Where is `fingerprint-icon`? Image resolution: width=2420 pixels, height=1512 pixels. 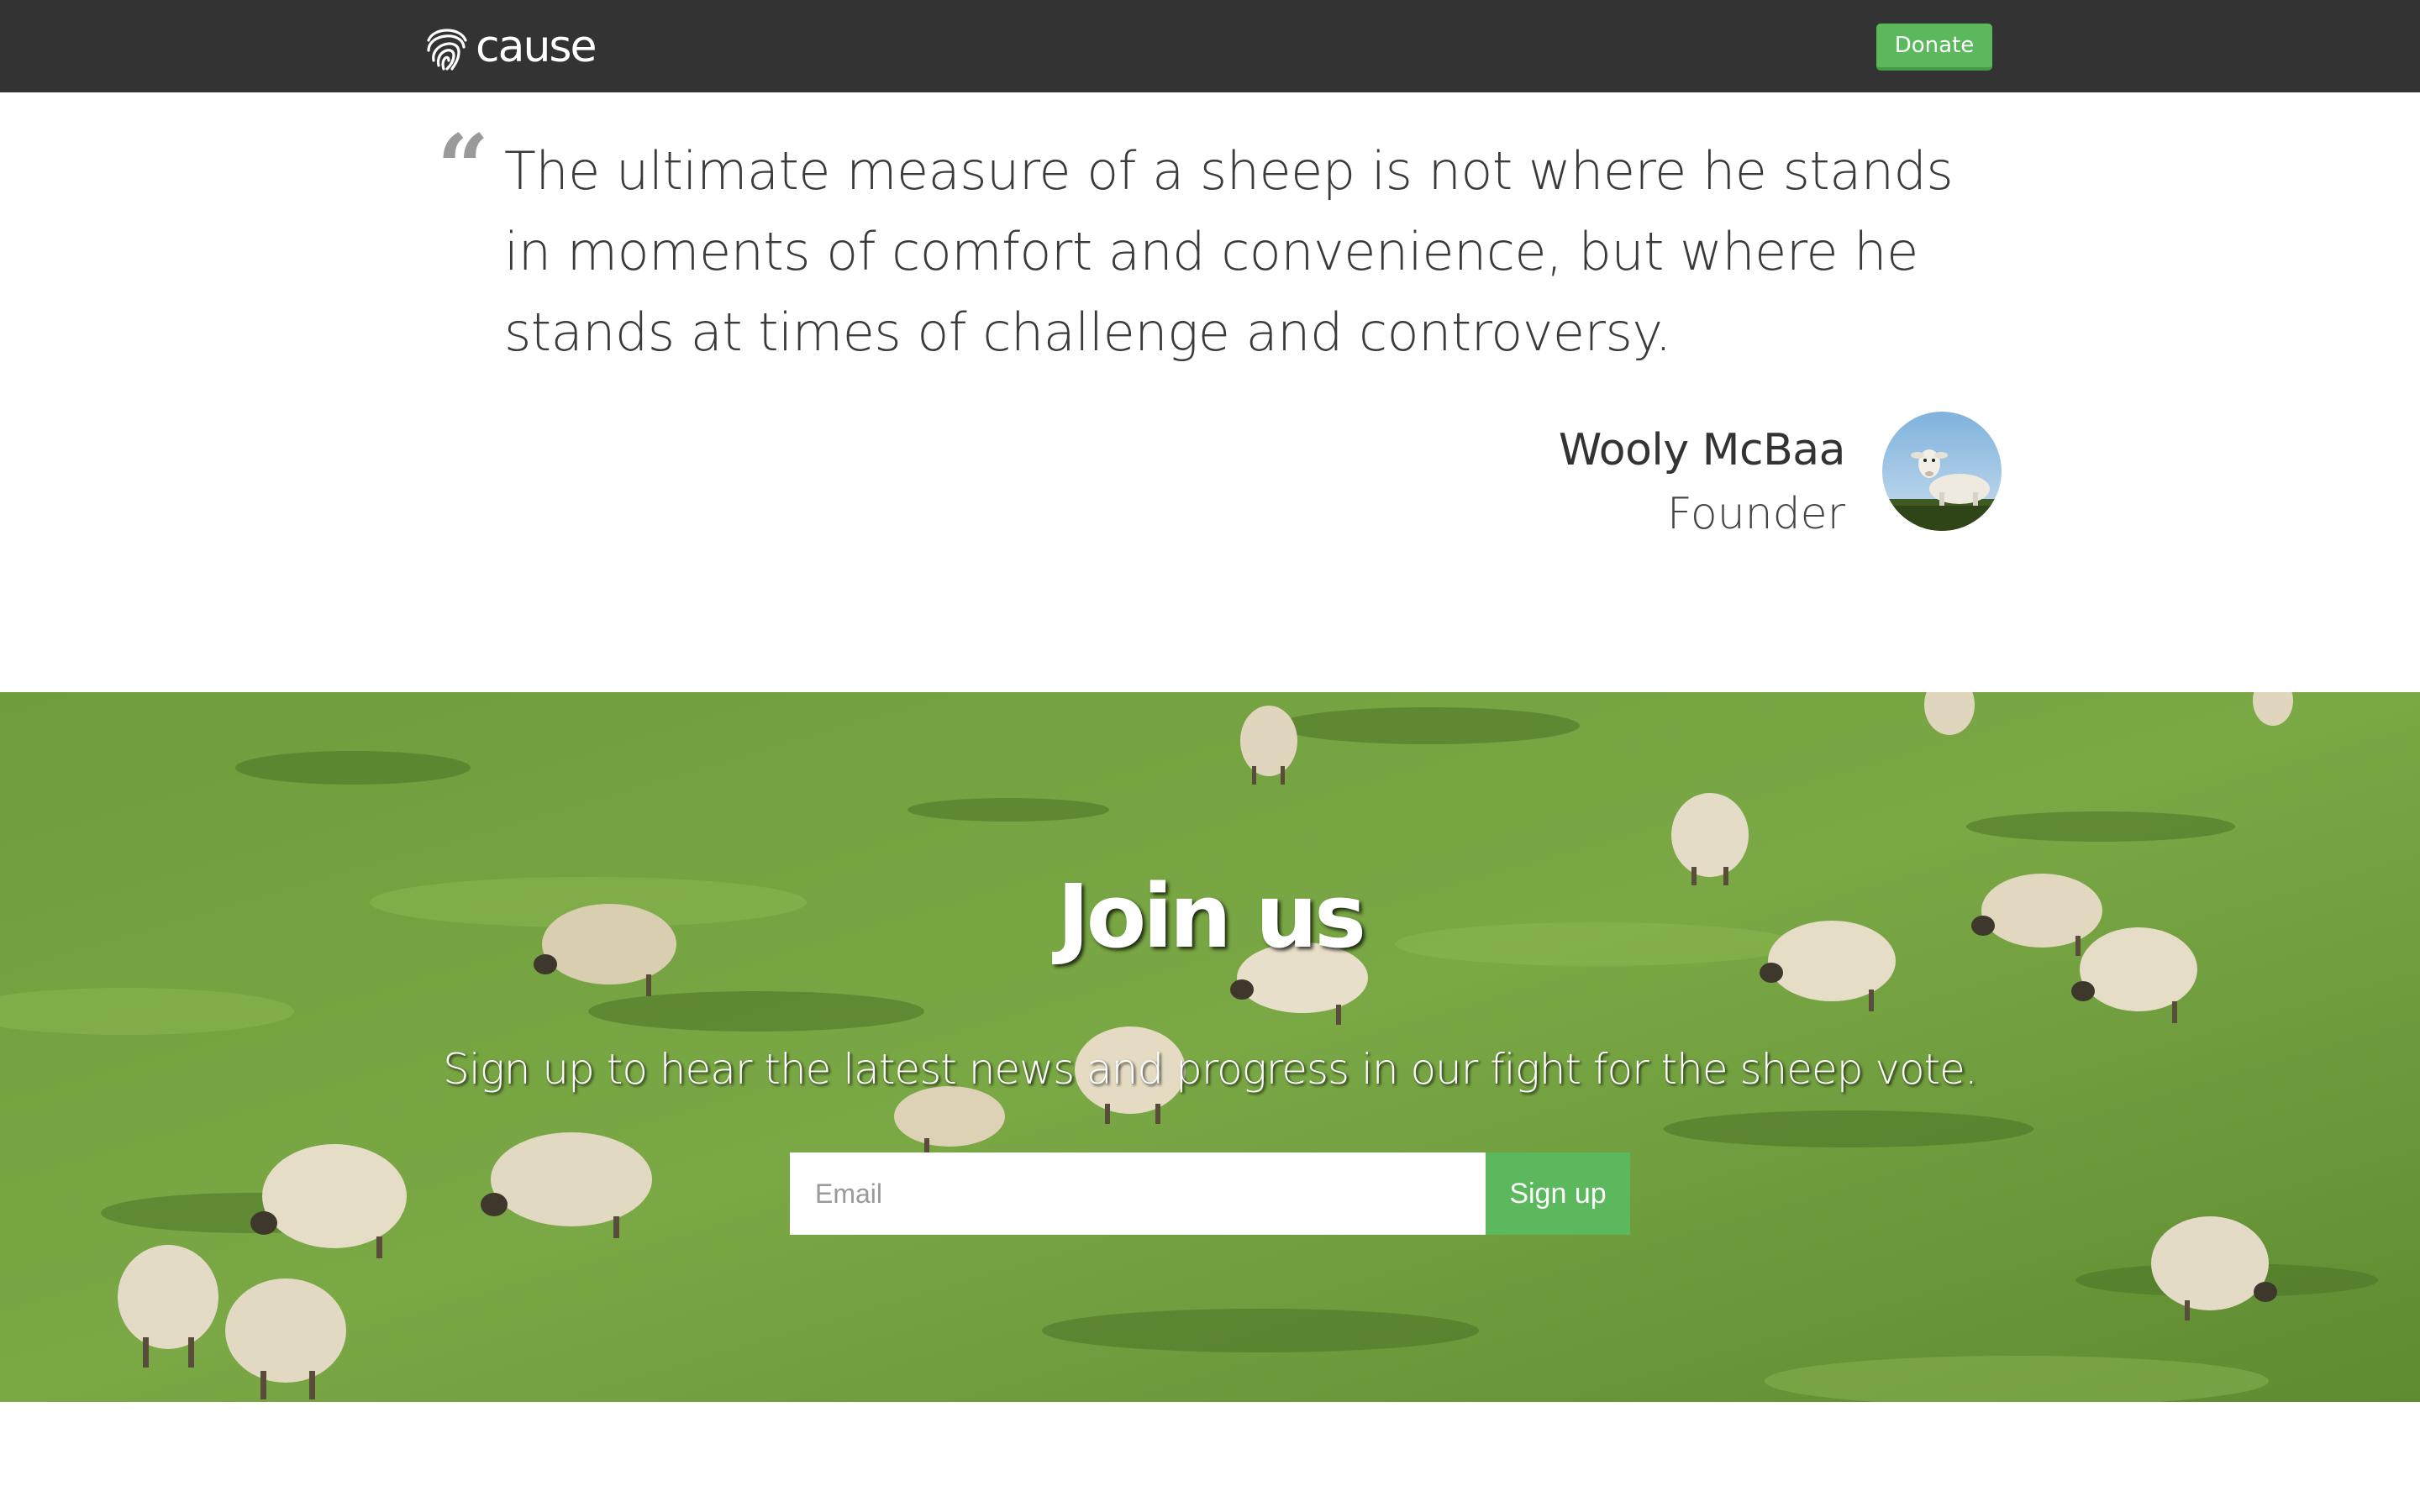 fingerprint-icon is located at coordinates (447, 50).